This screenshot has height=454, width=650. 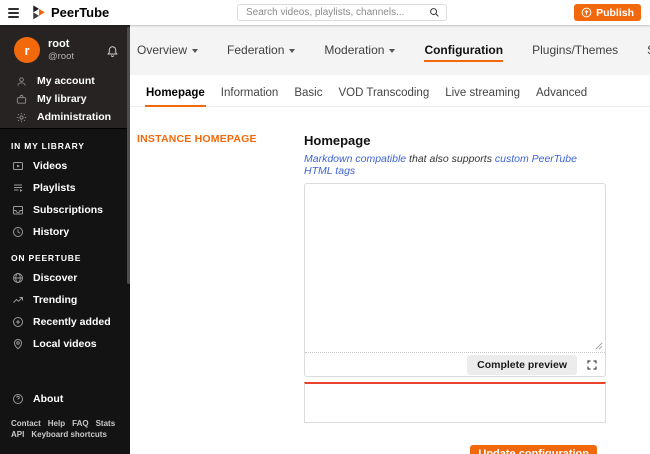 I want to click on section-label: INSTANCE HOMEPAGE, so click(x=197, y=139).